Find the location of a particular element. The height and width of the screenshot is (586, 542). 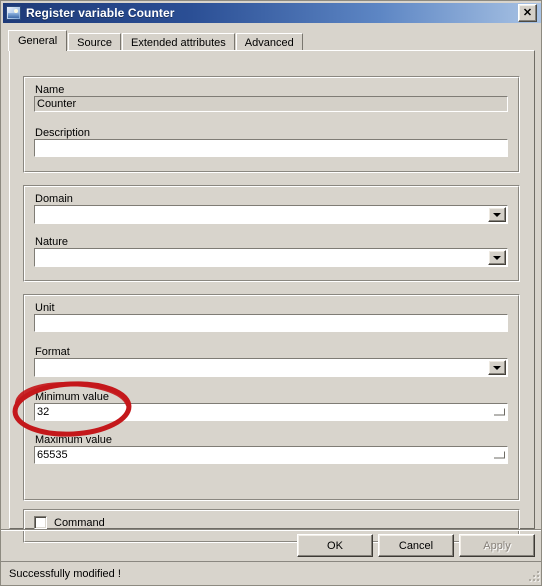

cancel-button-label: Cancel is located at coordinates (416, 545).